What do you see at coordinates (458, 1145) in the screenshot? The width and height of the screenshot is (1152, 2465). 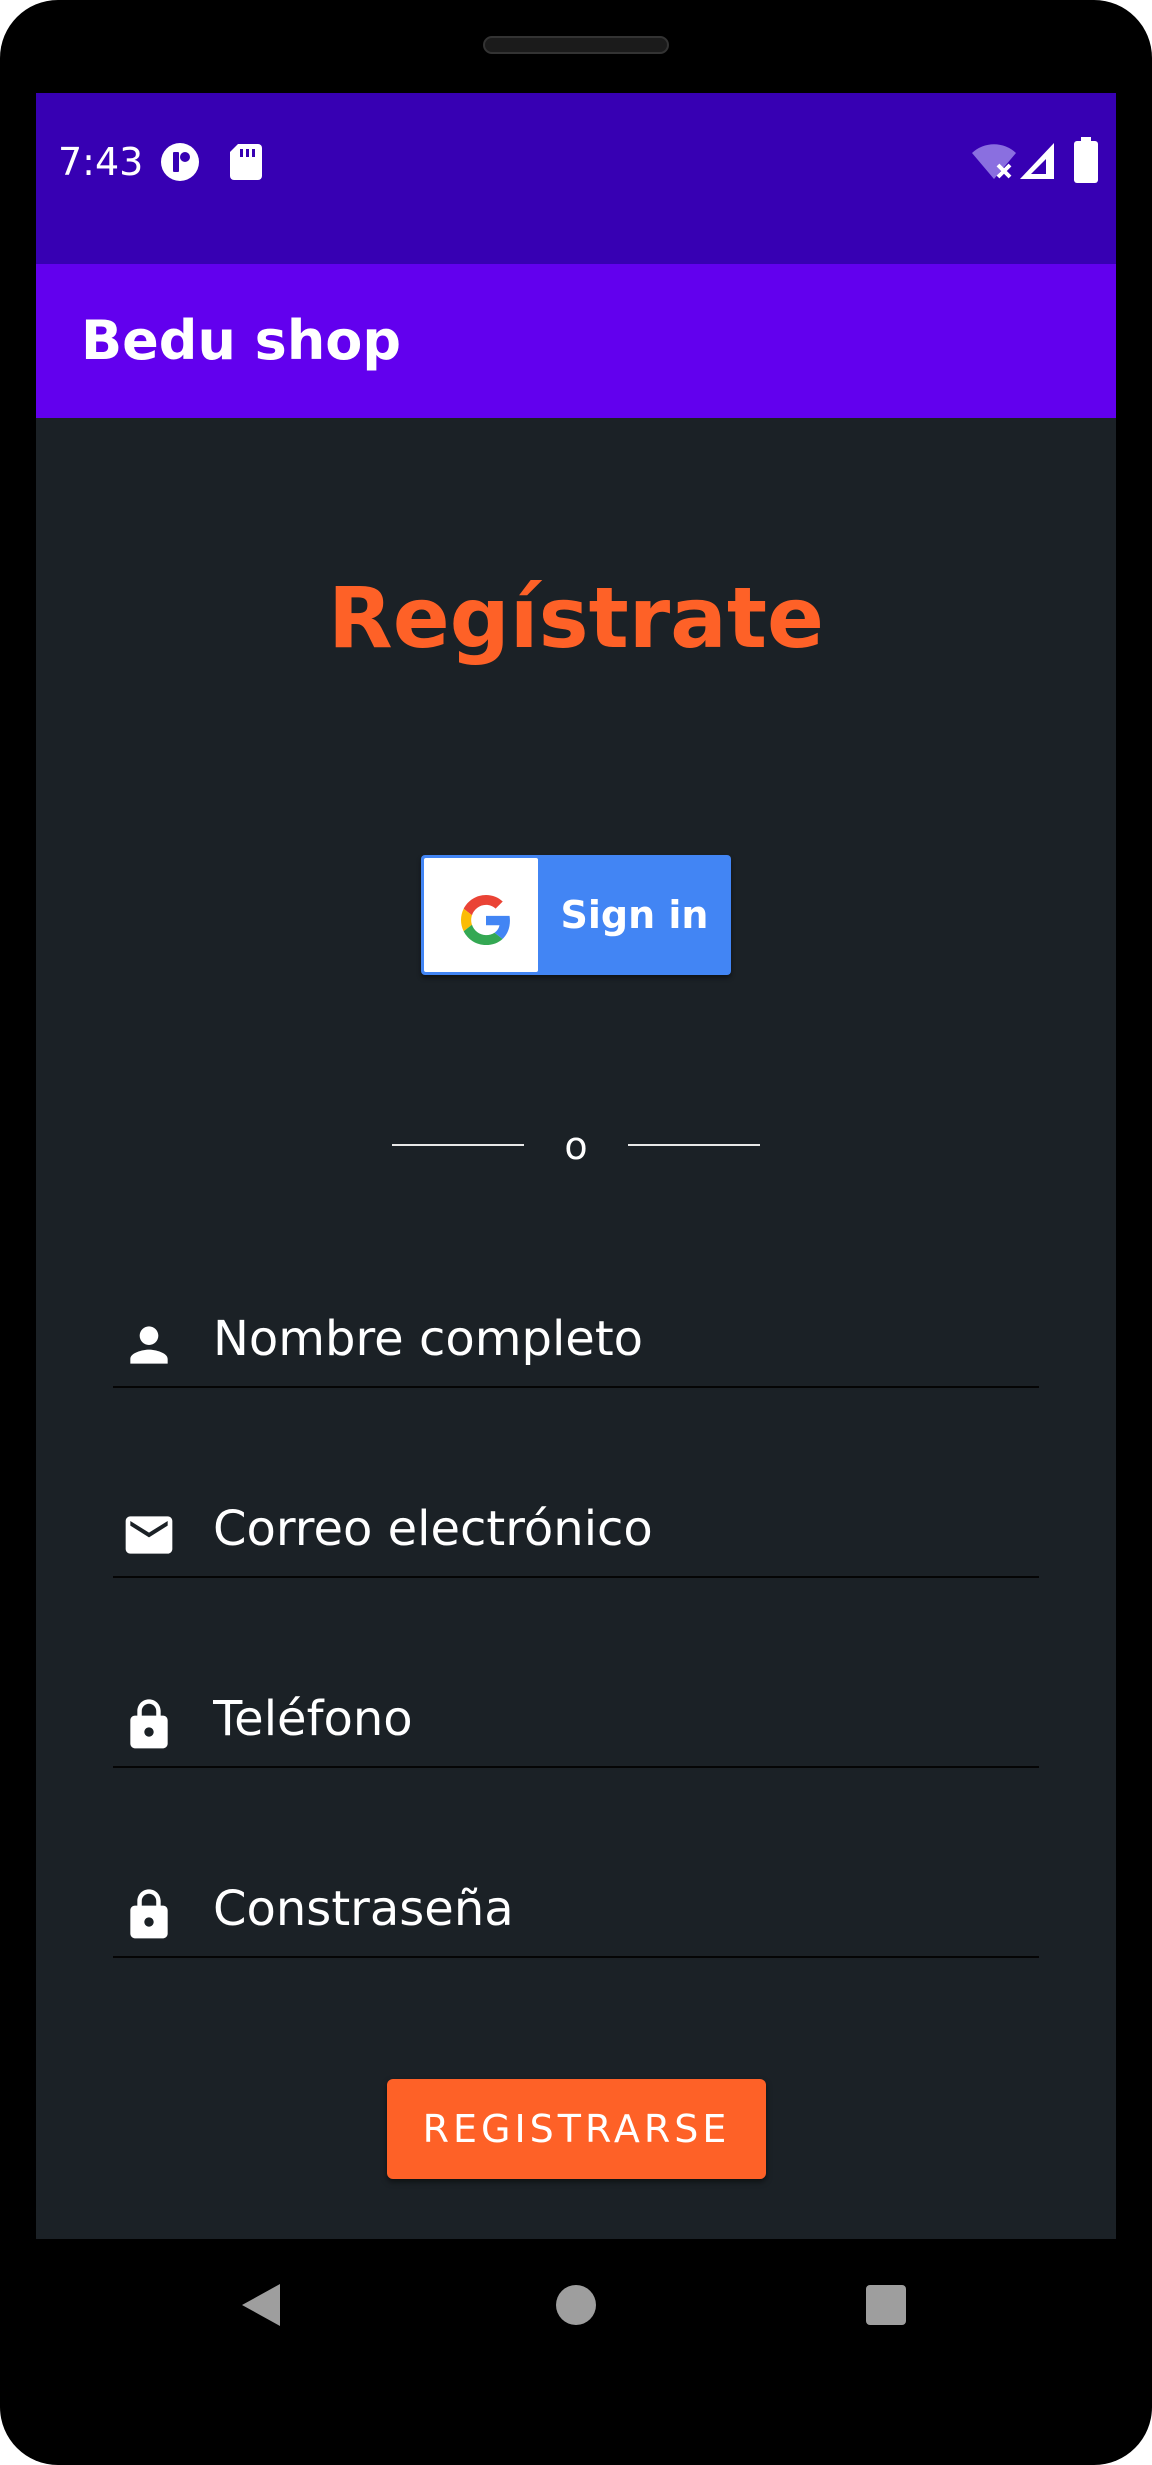 I see `divider-line-left` at bounding box center [458, 1145].